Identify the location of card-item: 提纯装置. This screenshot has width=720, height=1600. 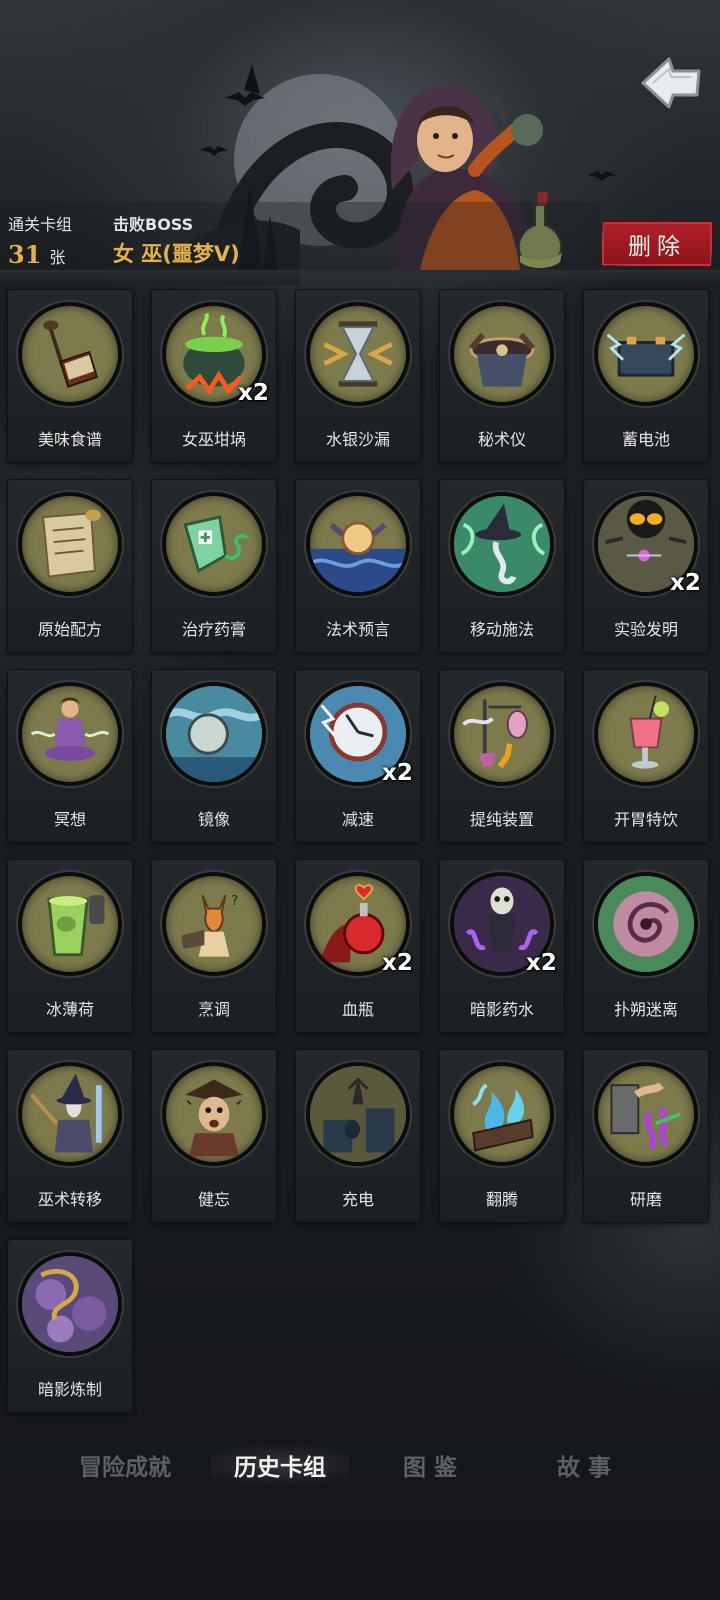
(502, 756).